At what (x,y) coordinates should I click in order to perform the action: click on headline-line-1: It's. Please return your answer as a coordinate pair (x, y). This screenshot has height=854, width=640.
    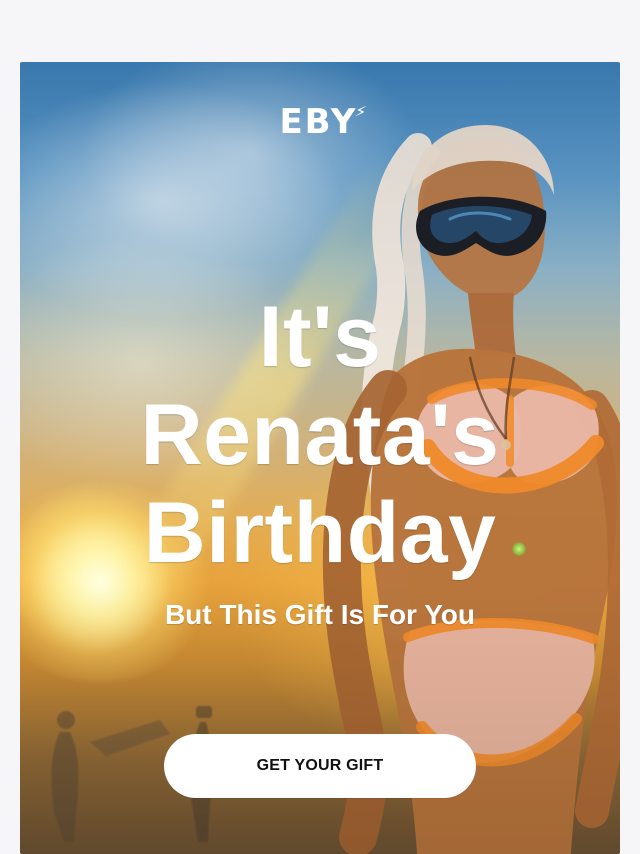
    Looking at the image, I should click on (320, 337).